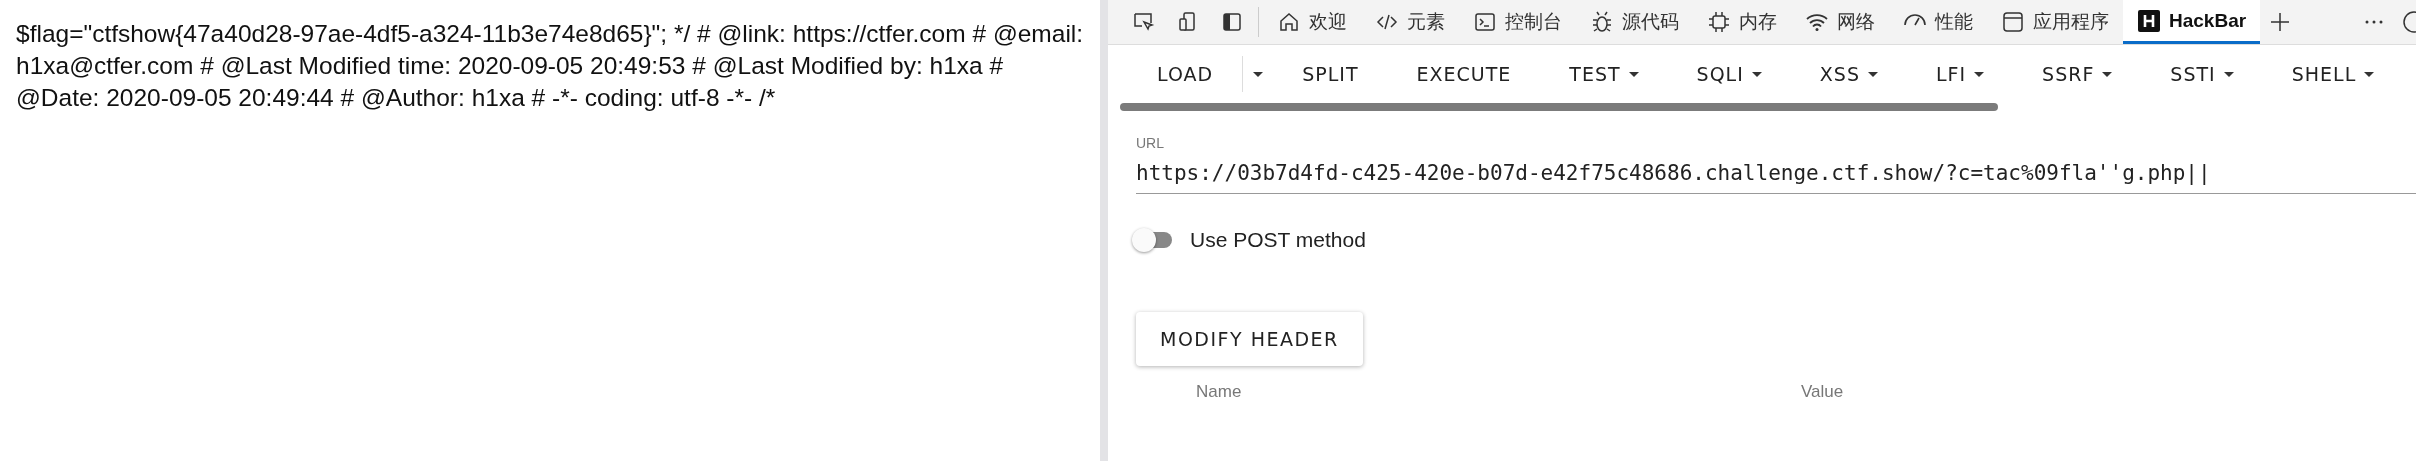 The image size is (2416, 461). Describe the element at coordinates (550, 66) in the screenshot. I see `page-text: $flag="ctfshow{47a40d28-97ae-4df5-a324-11b3e74e8d65}"; */ # @link: https://ctfer.com # @email: h1xa@ctfer.com # @Last Modified time: 2020-09-05 20:49:53 # @Last Modified by: h1xa # @Date: 2020-09-05 20:49:44 # @Author: h1xa # -*- coding: utf-8 -*- /*` at that location.